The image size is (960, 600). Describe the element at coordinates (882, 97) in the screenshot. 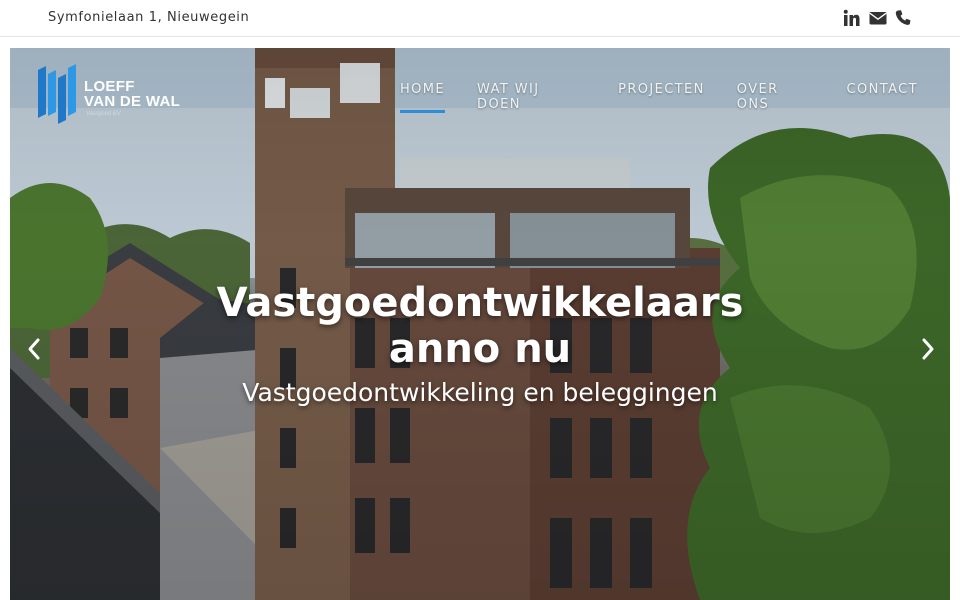

I see `nav-item-contact: CONTACT` at that location.